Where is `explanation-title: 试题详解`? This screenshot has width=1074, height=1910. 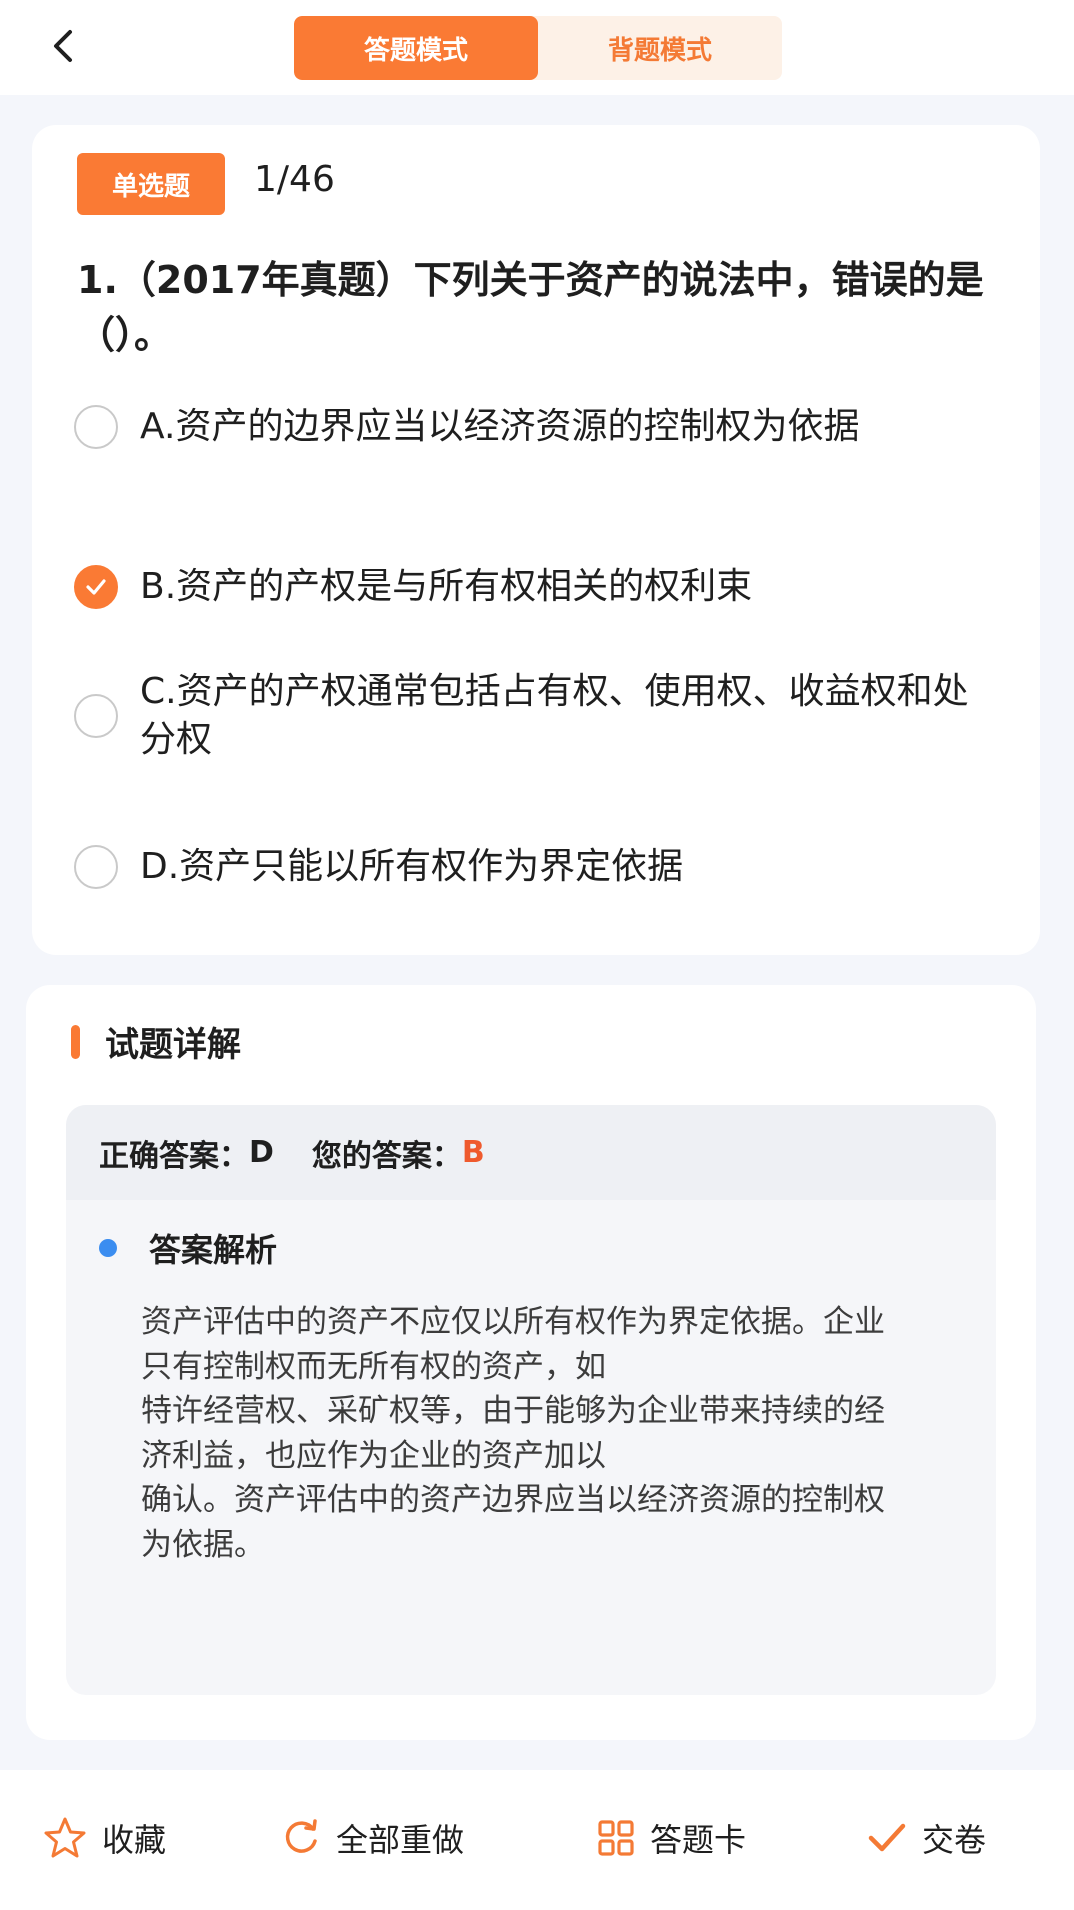 explanation-title: 试题详解 is located at coordinates (173, 1045).